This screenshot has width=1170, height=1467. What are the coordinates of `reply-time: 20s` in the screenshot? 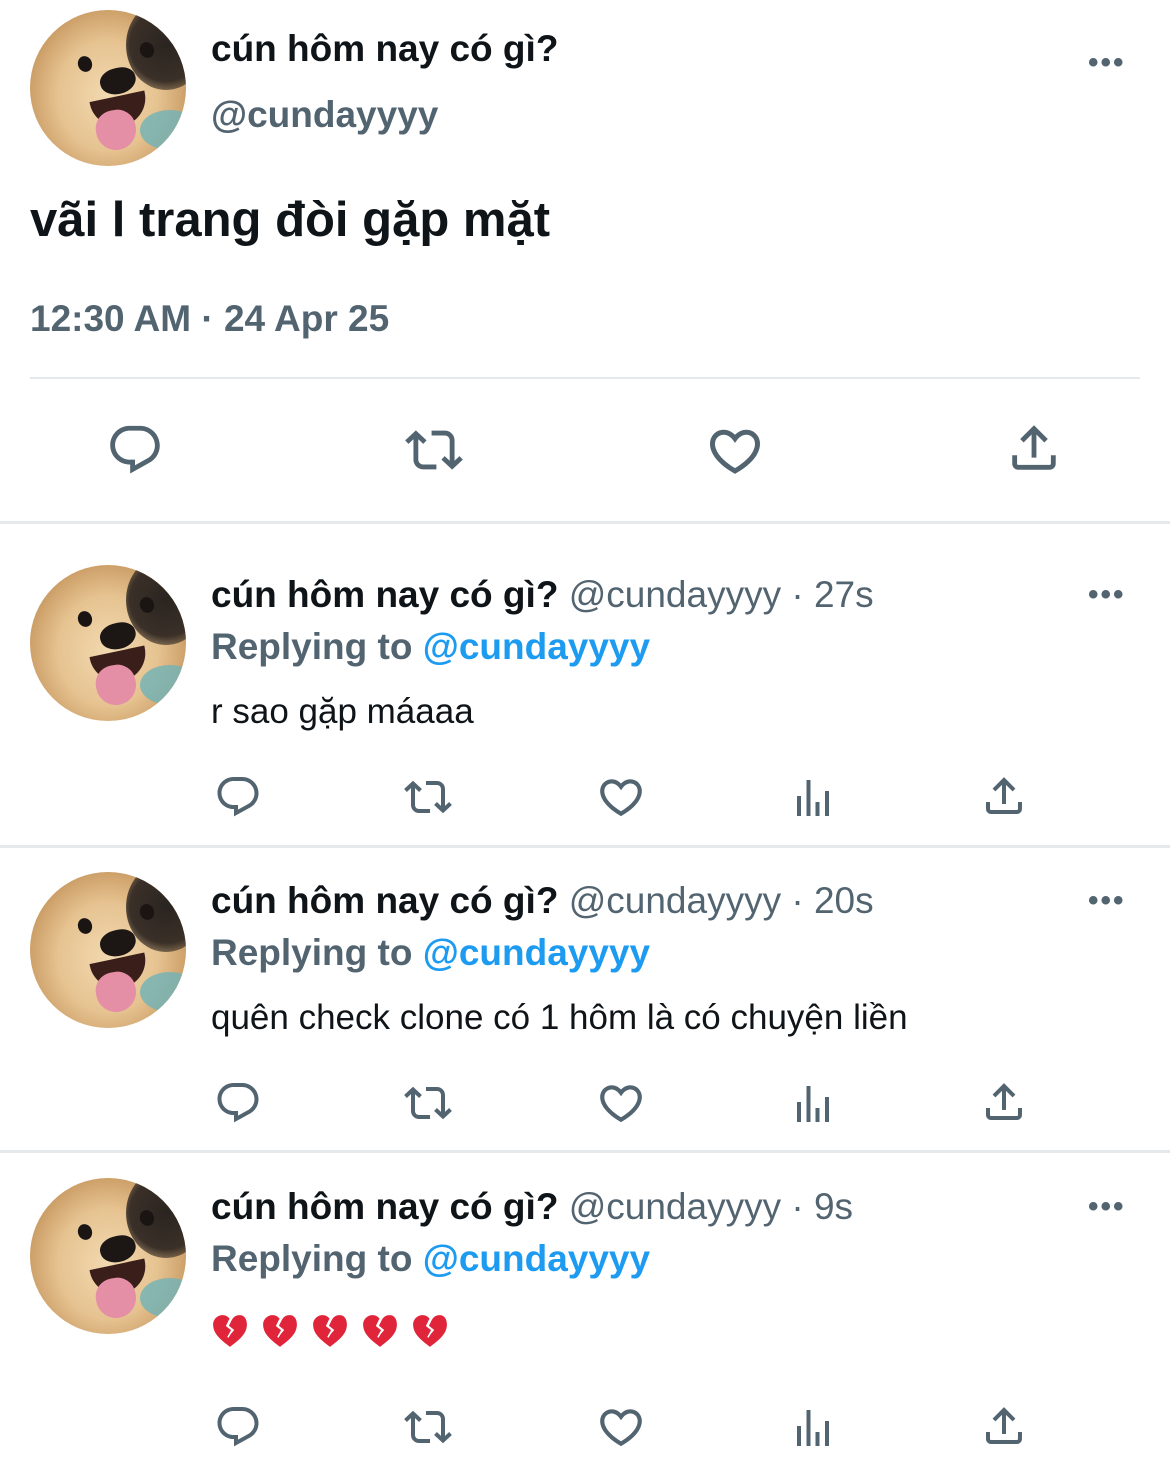 It's located at (844, 900).